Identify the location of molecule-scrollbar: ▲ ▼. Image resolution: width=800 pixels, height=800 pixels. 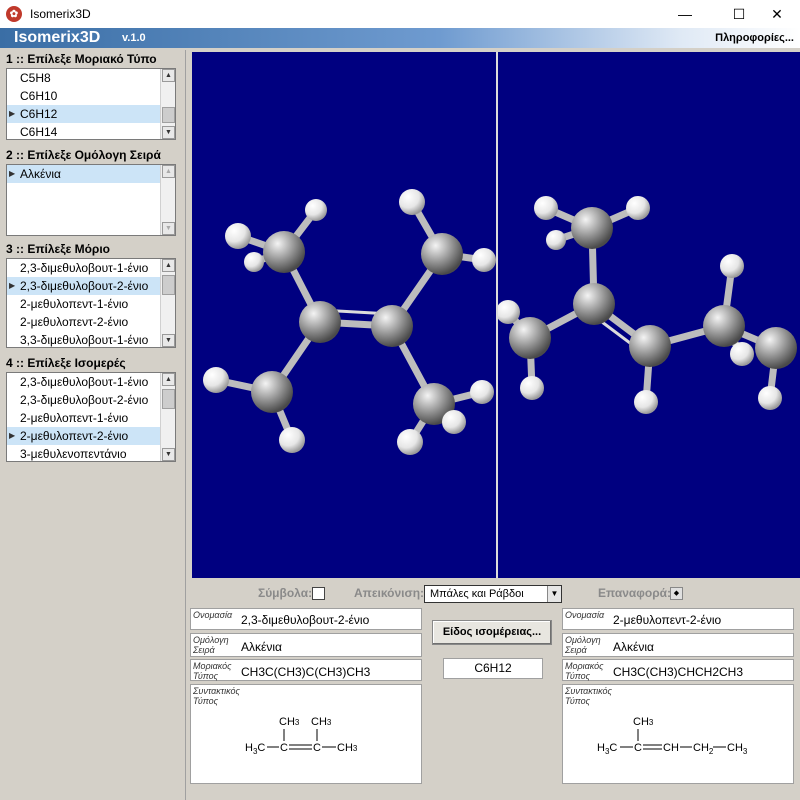
(167, 303).